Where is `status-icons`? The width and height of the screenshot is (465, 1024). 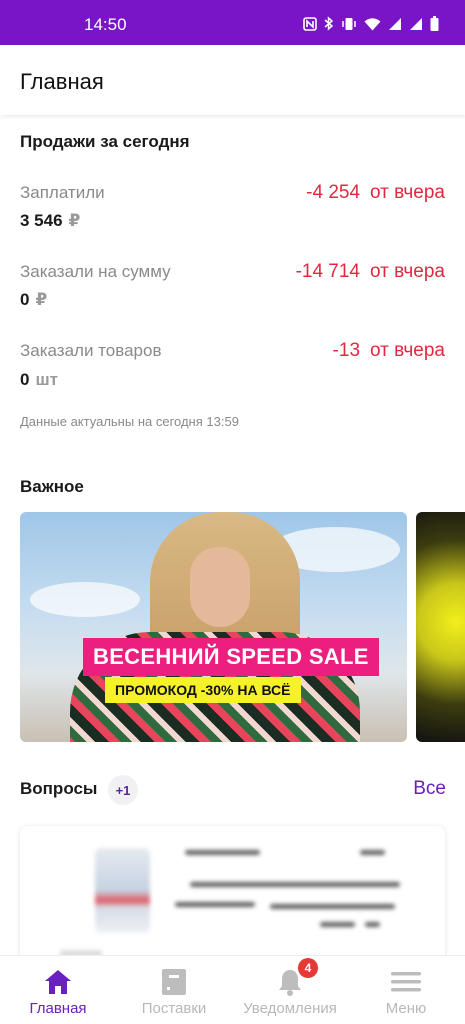 status-icons is located at coordinates (371, 25).